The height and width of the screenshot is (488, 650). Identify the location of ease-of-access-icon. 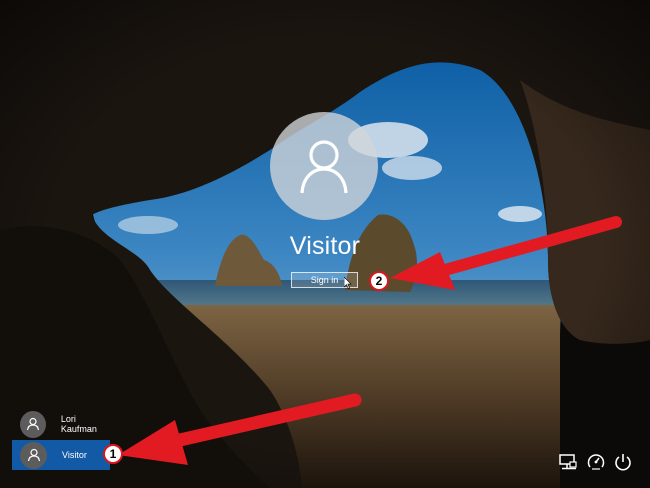
(596, 462).